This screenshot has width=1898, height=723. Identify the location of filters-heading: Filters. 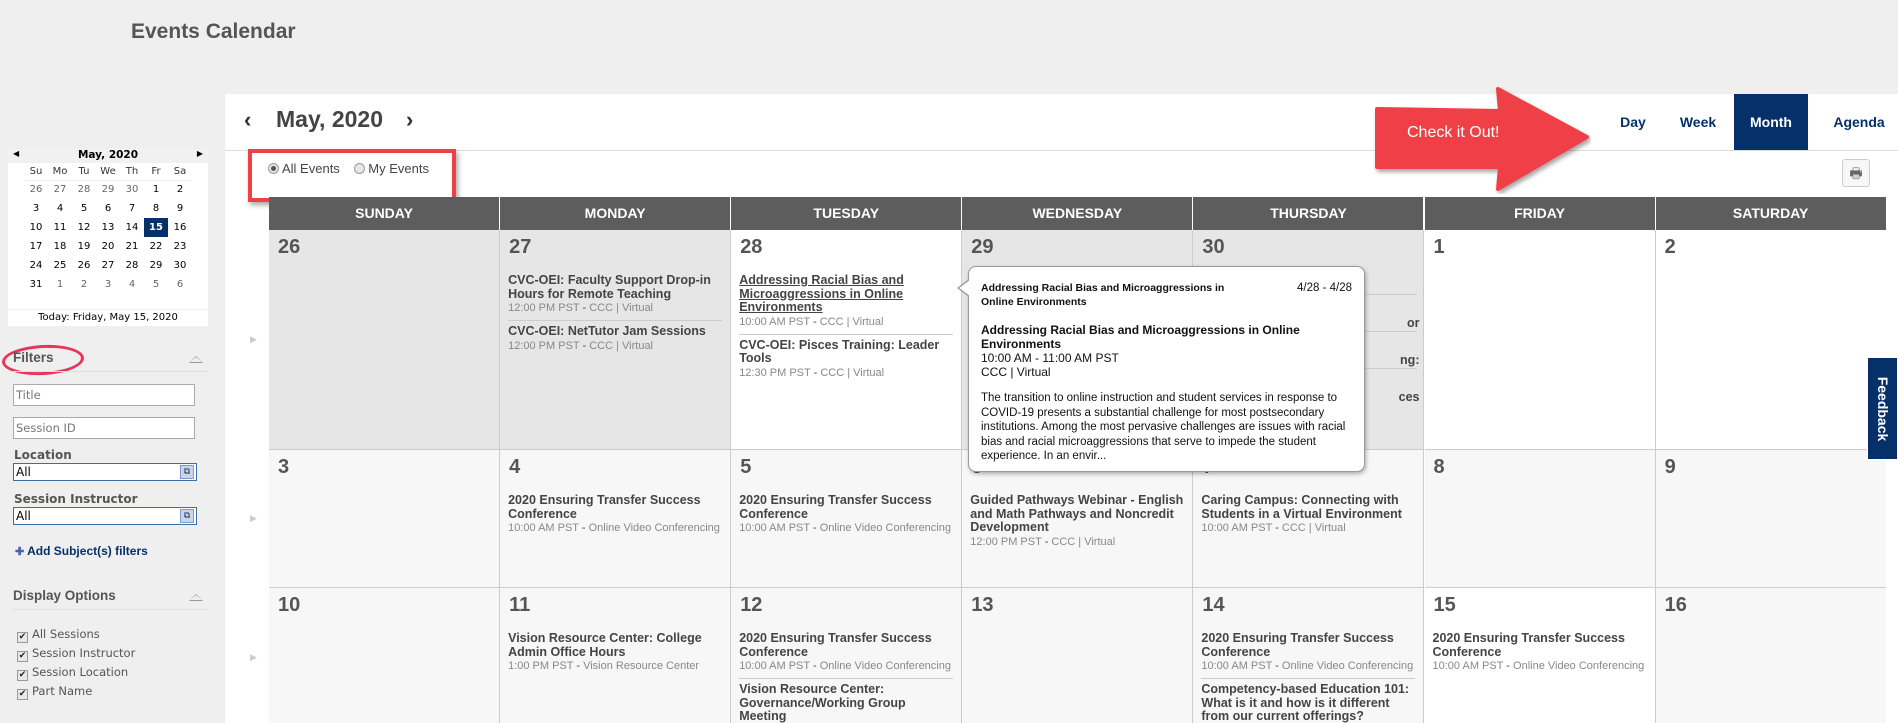
(110, 361).